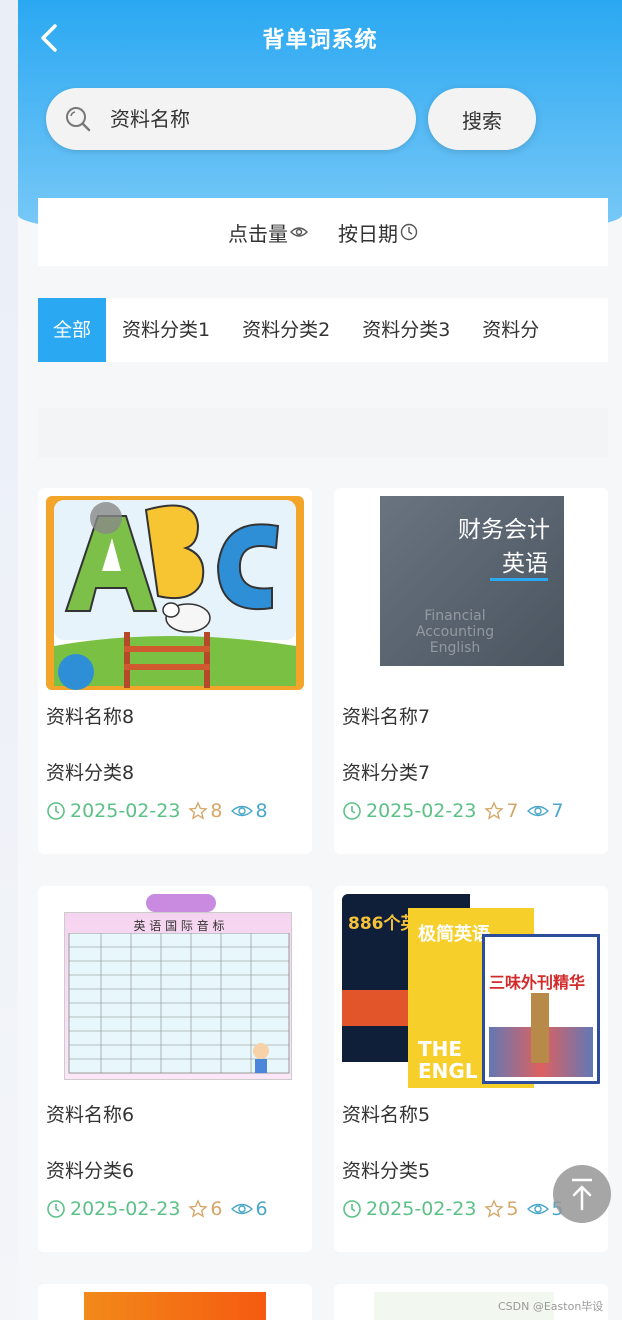 The image size is (622, 1320). I want to click on sort-by-clicks: 点击量, so click(268, 232).